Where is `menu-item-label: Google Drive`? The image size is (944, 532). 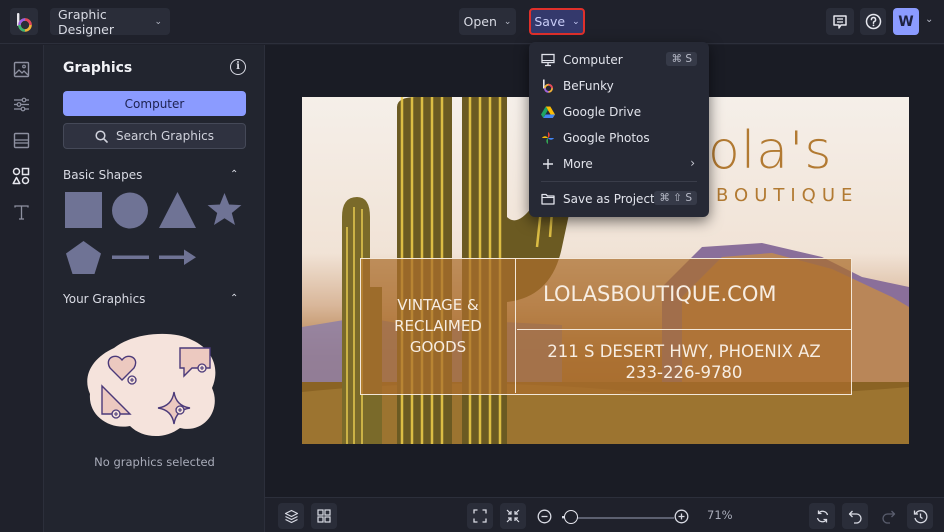 menu-item-label: Google Drive is located at coordinates (602, 112).